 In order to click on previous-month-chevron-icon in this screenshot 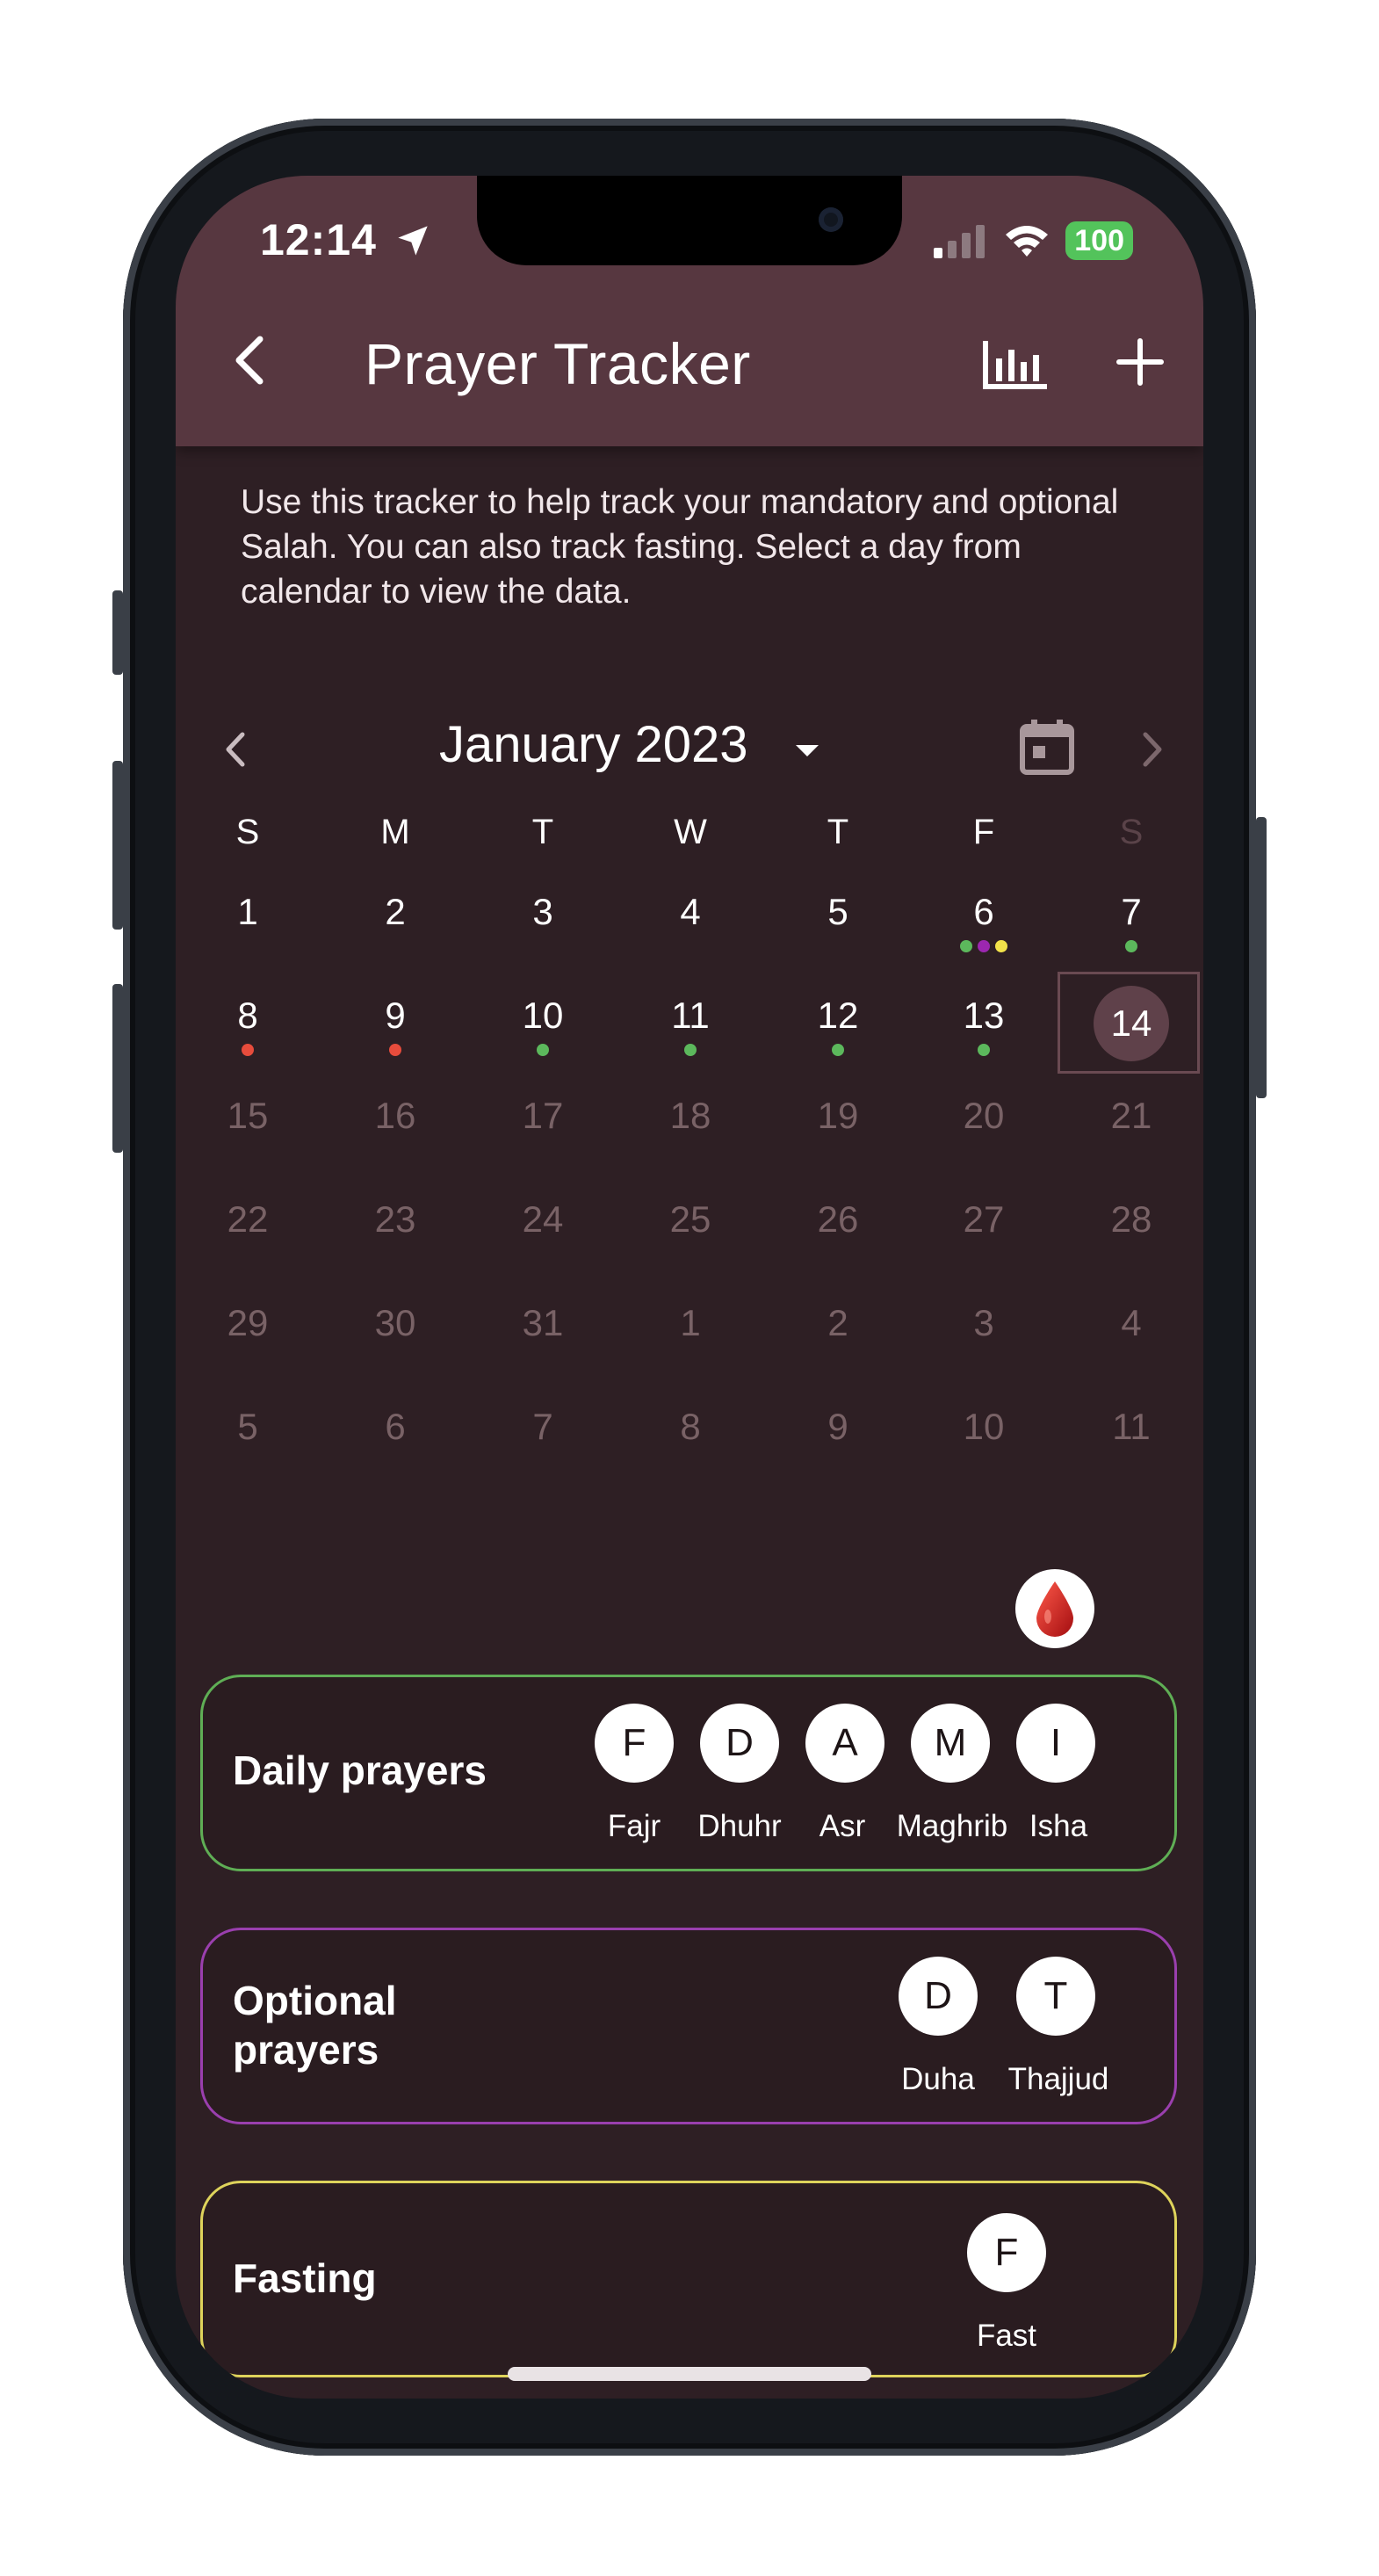, I will do `click(235, 749)`.